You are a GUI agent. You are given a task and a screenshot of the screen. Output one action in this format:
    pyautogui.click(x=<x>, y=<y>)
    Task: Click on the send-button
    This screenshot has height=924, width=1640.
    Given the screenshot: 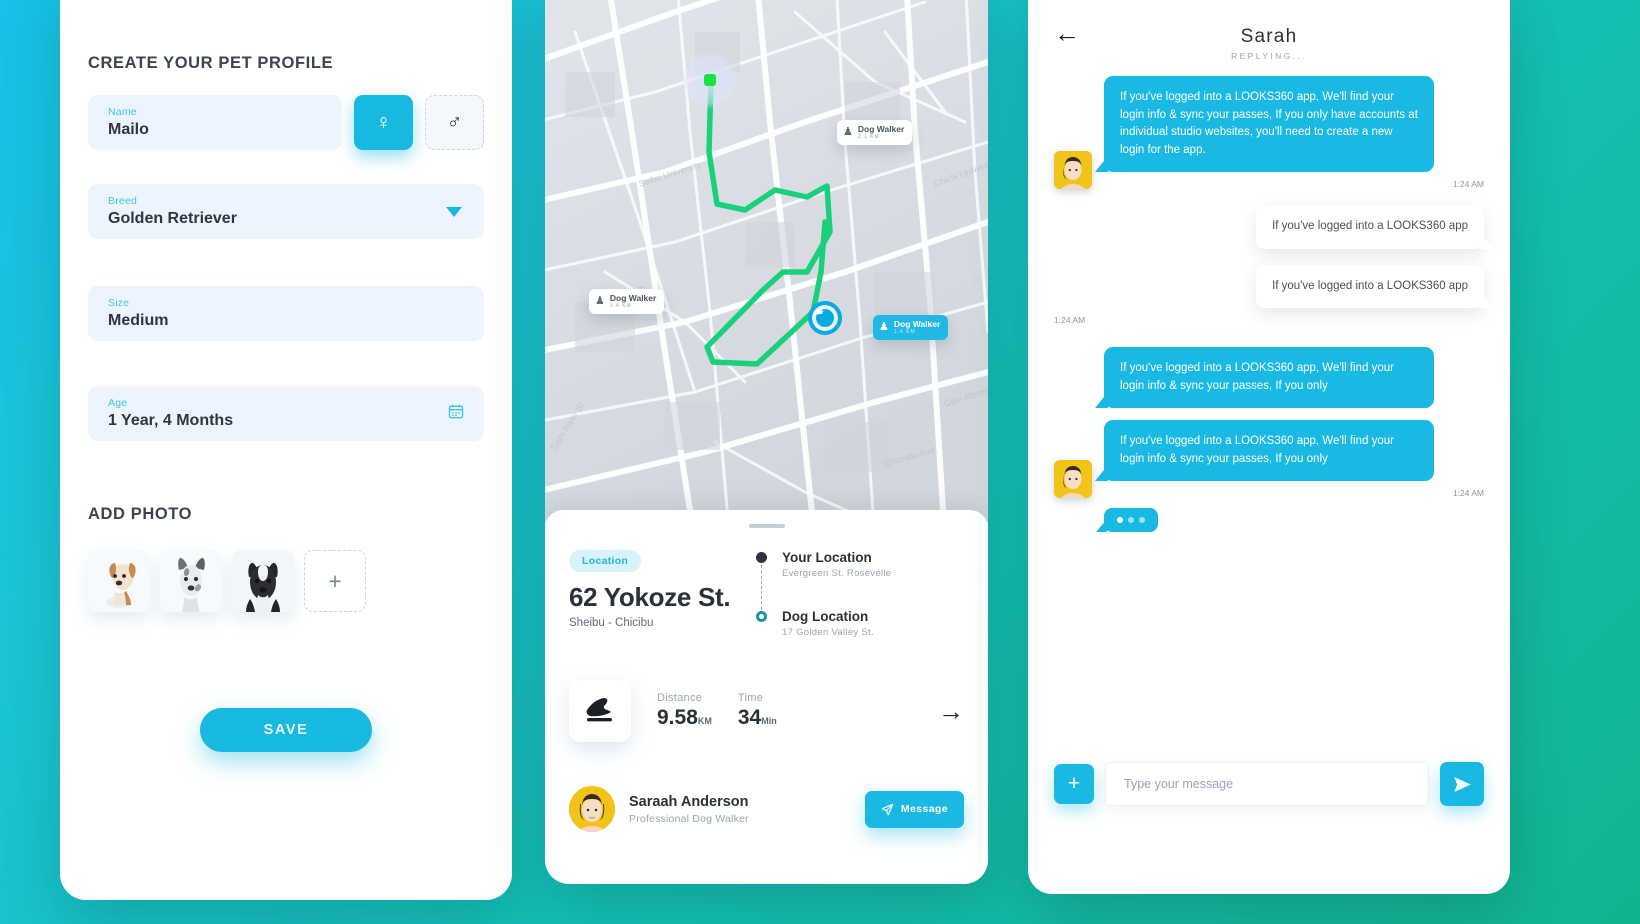 What is the action you would take?
    pyautogui.click(x=1462, y=784)
    